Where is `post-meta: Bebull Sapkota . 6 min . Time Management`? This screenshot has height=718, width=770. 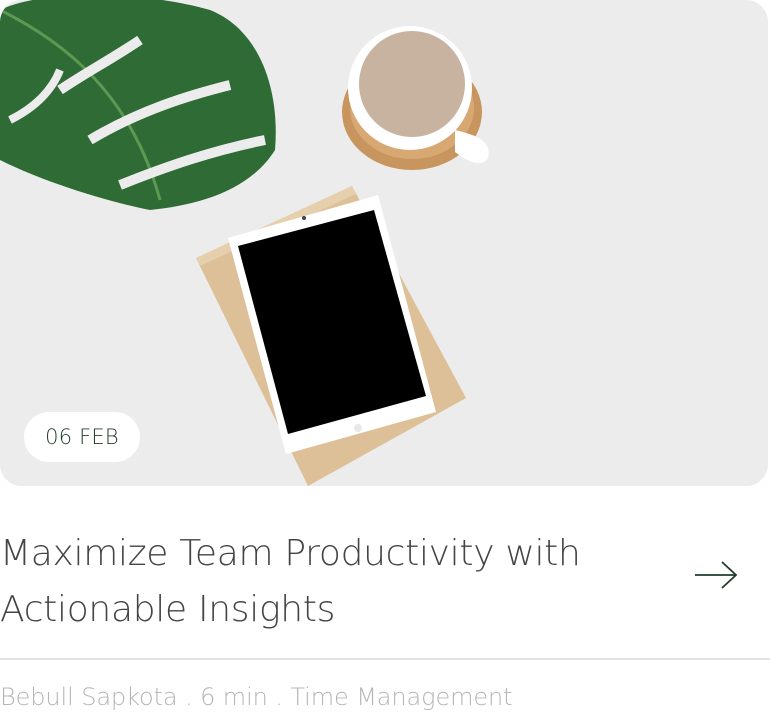
post-meta: Bebull Sapkota . 6 min . Time Management is located at coordinates (256, 697).